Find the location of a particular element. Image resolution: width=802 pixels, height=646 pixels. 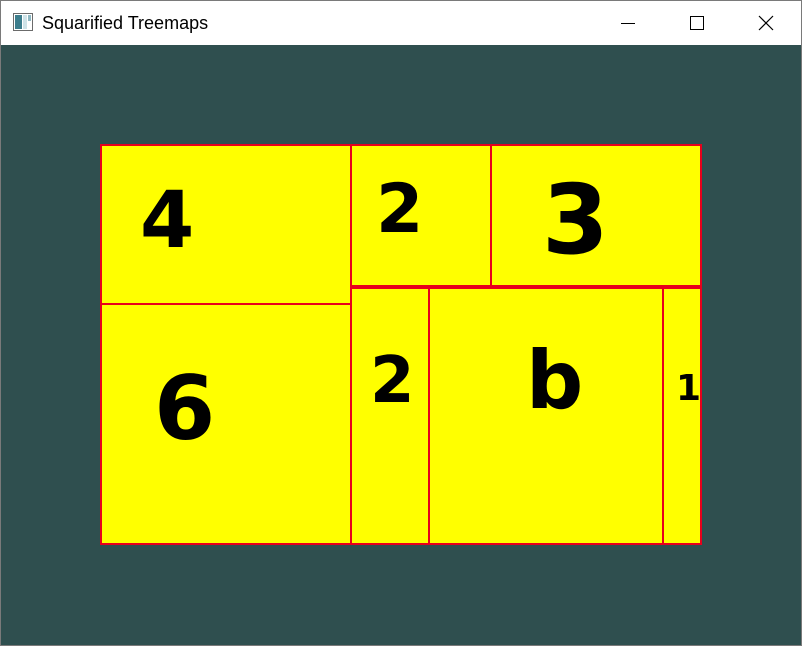

treemap-cell: 3 is located at coordinates (596, 215).